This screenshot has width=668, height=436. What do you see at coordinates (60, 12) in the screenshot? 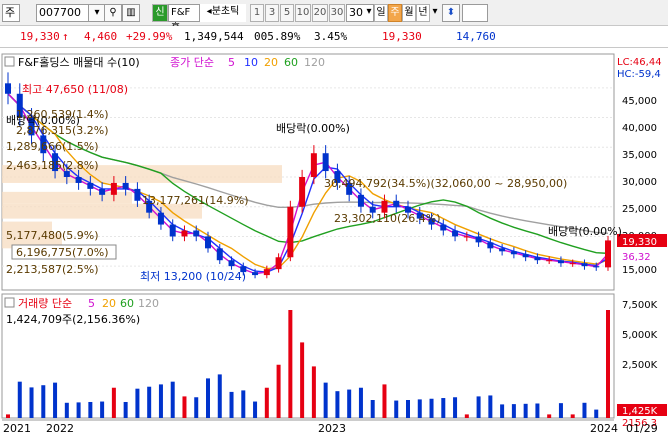
I see `code-value: 007700` at bounding box center [60, 12].